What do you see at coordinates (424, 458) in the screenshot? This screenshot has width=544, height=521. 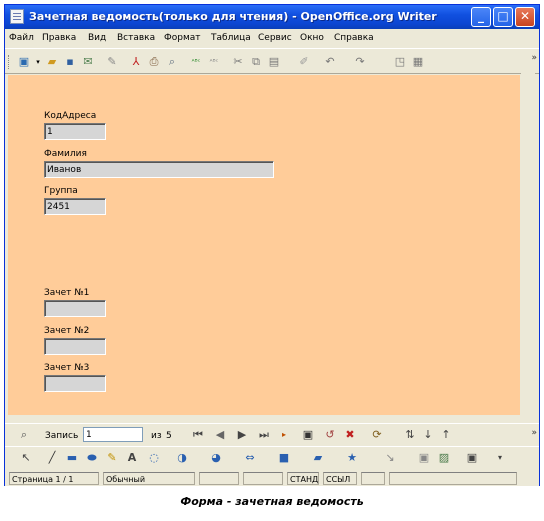 I see `fontwork-icon: ▣` at bounding box center [424, 458].